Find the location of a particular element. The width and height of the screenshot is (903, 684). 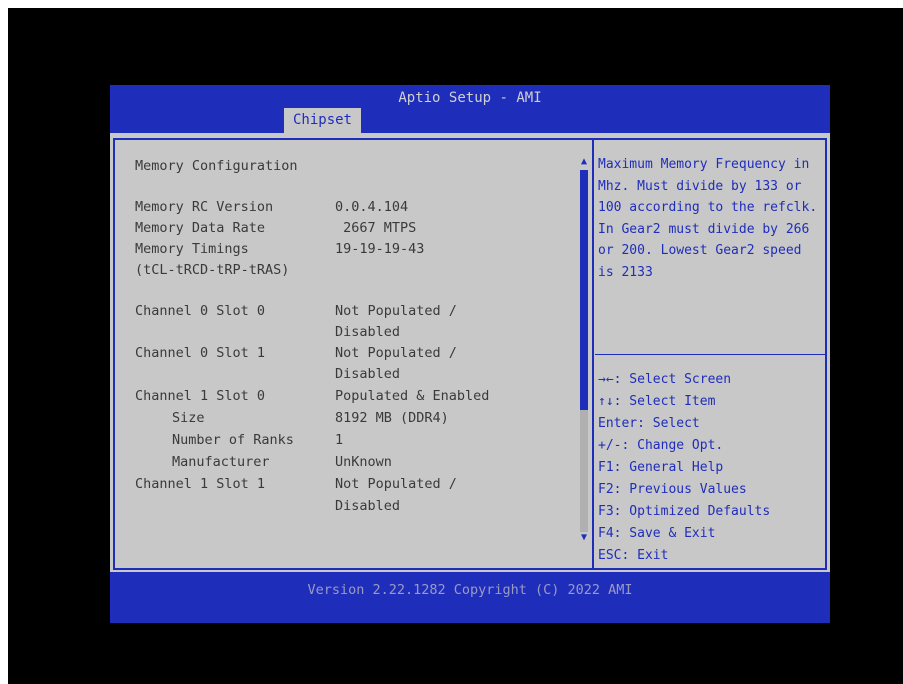

label-memory-timings: Memory Timings is located at coordinates (192, 249).